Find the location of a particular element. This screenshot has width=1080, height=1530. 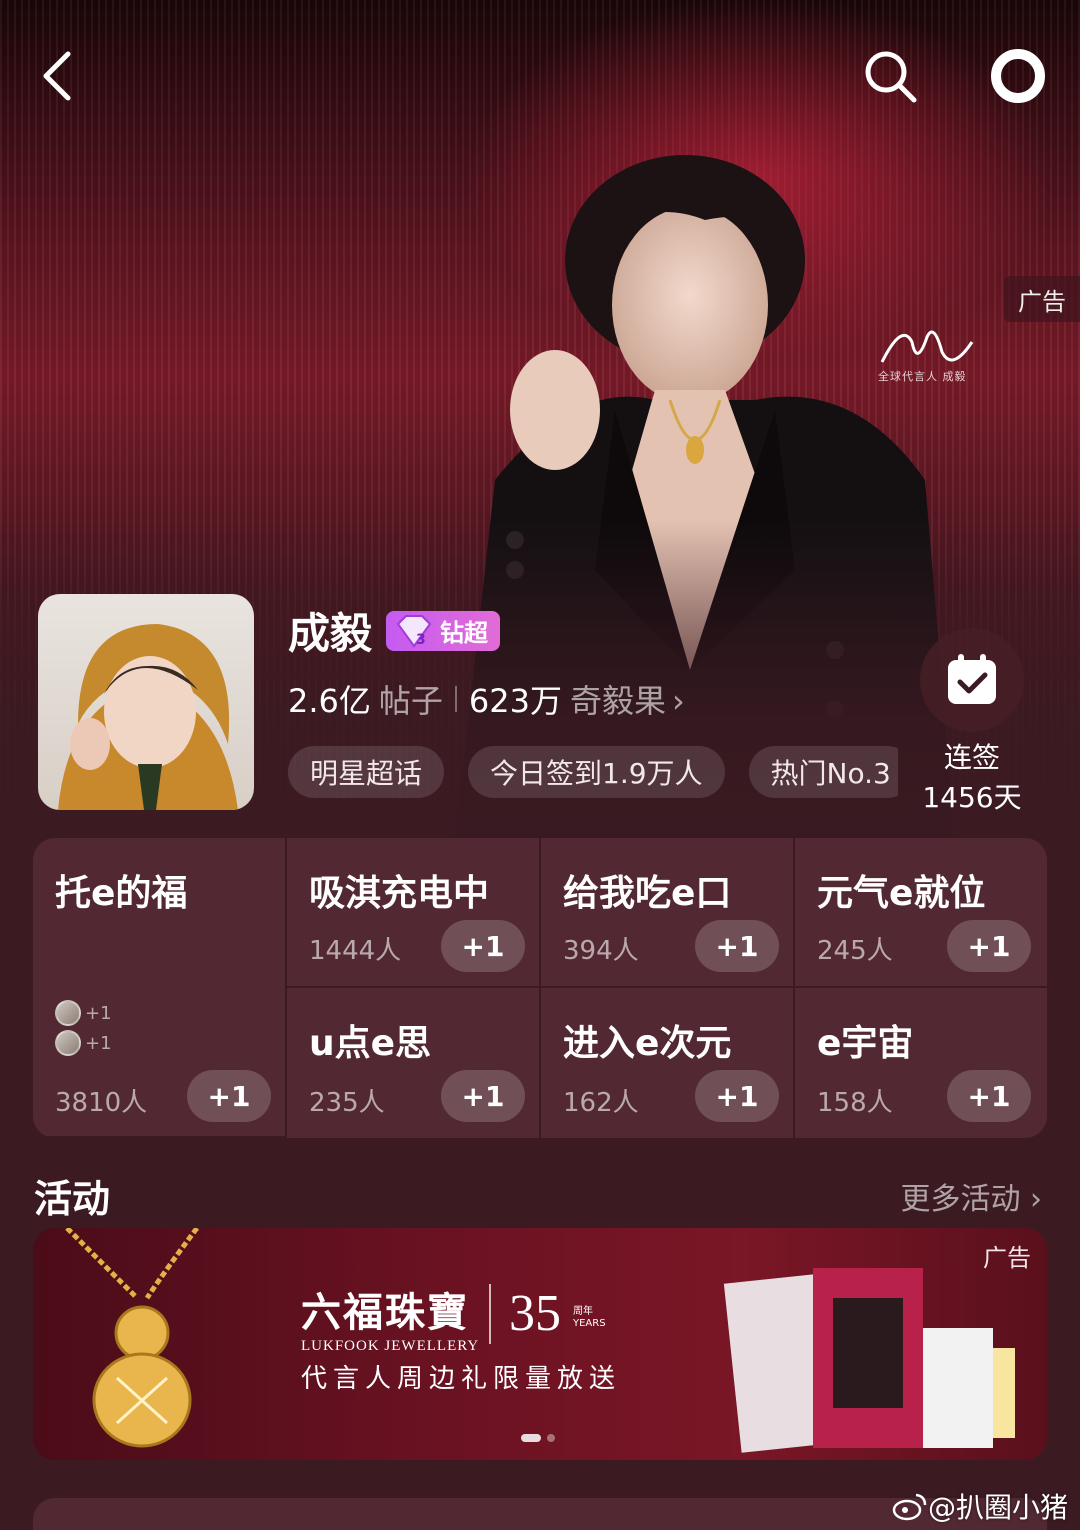

carousel-dot-active is located at coordinates (531, 1438).